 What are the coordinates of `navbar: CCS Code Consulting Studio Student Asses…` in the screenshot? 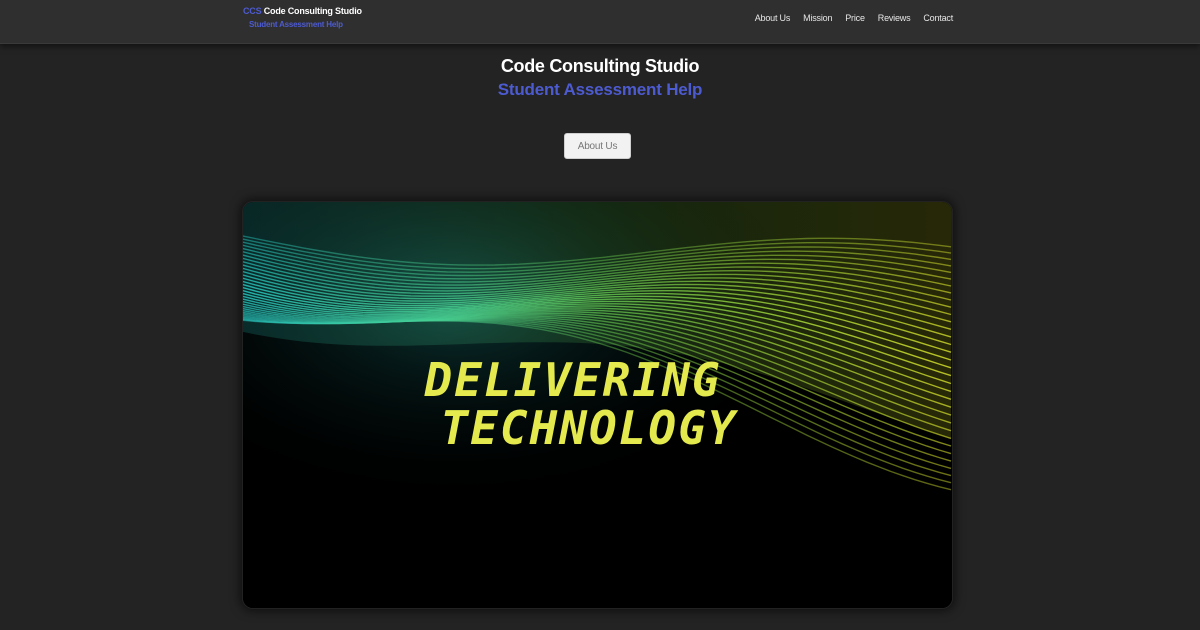 It's located at (600, 22).